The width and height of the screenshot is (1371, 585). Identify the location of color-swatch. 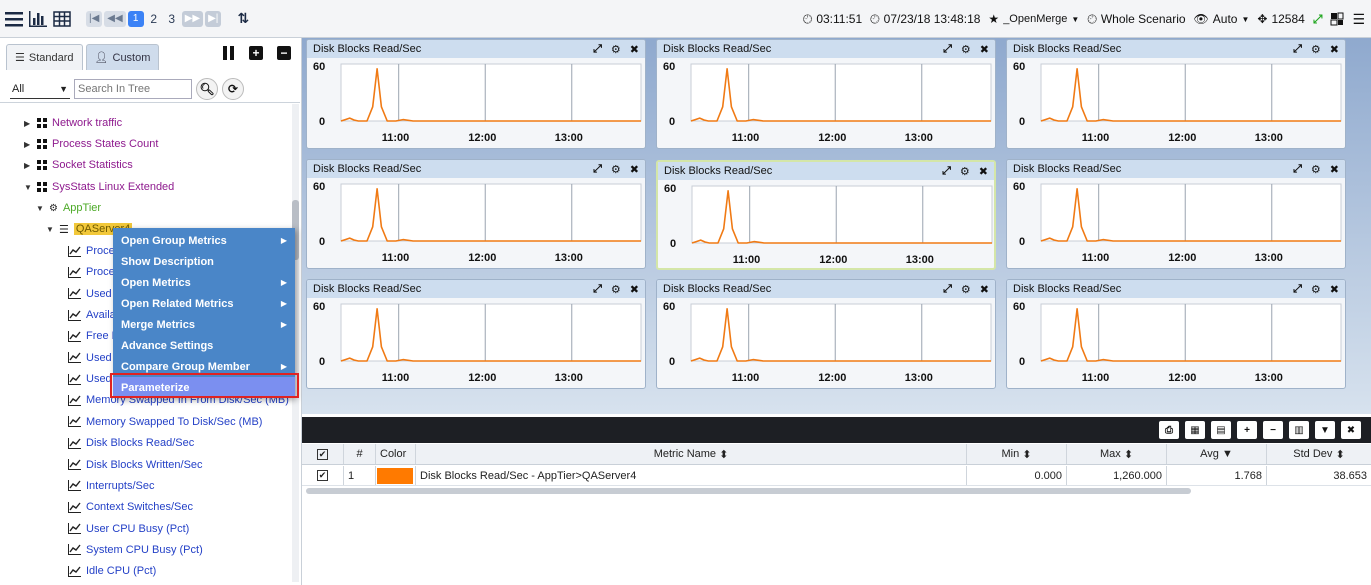
(395, 475).